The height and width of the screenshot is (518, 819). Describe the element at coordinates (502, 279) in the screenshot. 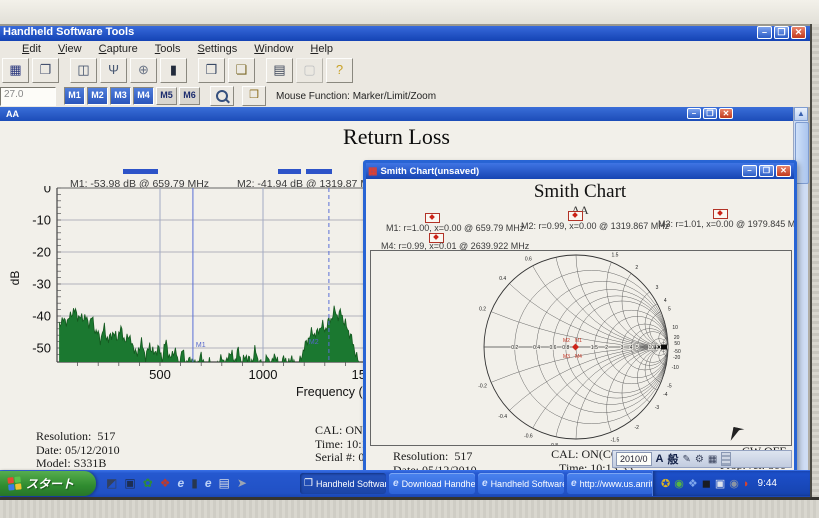

I see `svg-text: 0.4` at that location.